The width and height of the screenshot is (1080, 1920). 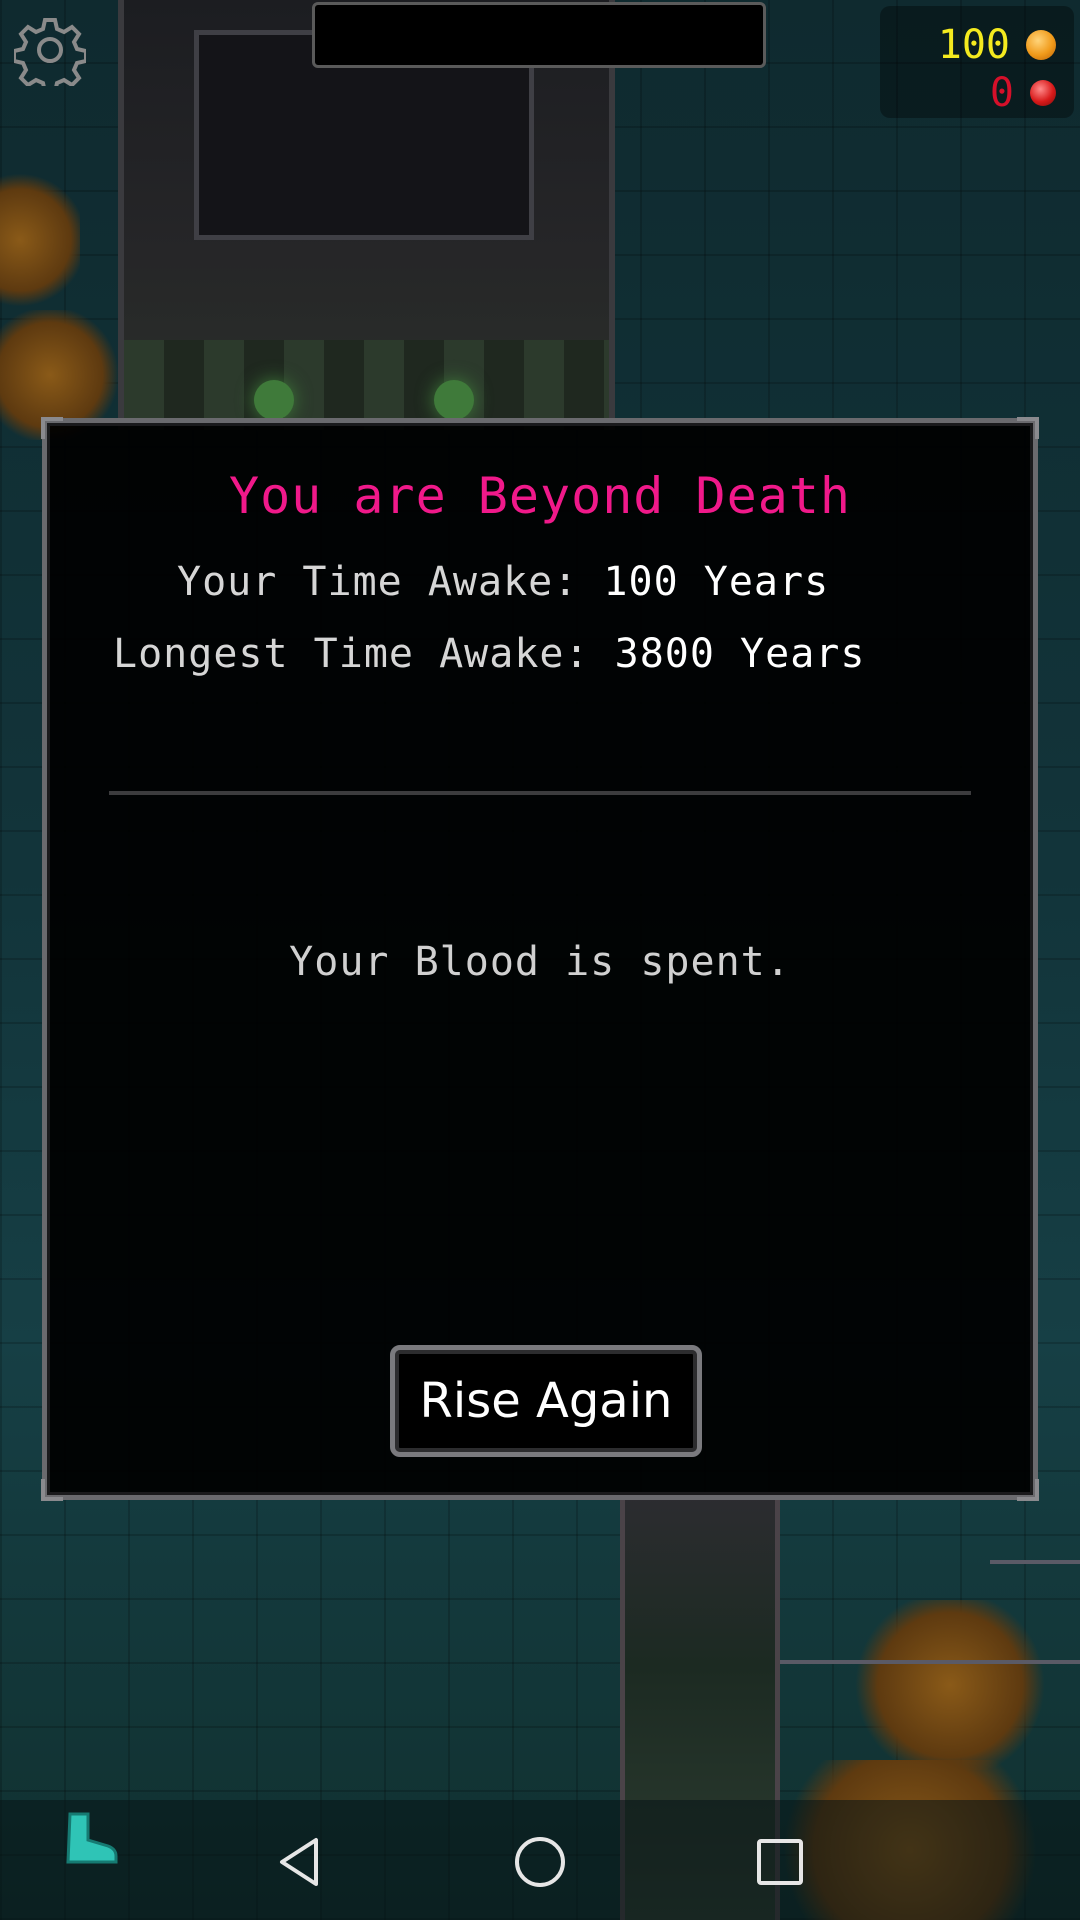 What do you see at coordinates (740, 654) in the screenshot?
I see `longest-time-value: 3800 Years` at bounding box center [740, 654].